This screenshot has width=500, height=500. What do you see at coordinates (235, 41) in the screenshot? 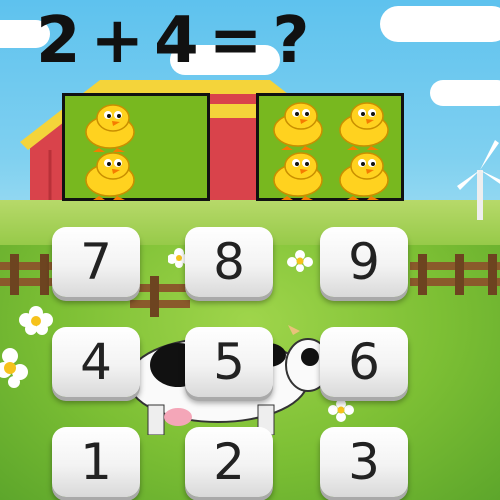
I see `equation-equals-sign: =` at bounding box center [235, 41].